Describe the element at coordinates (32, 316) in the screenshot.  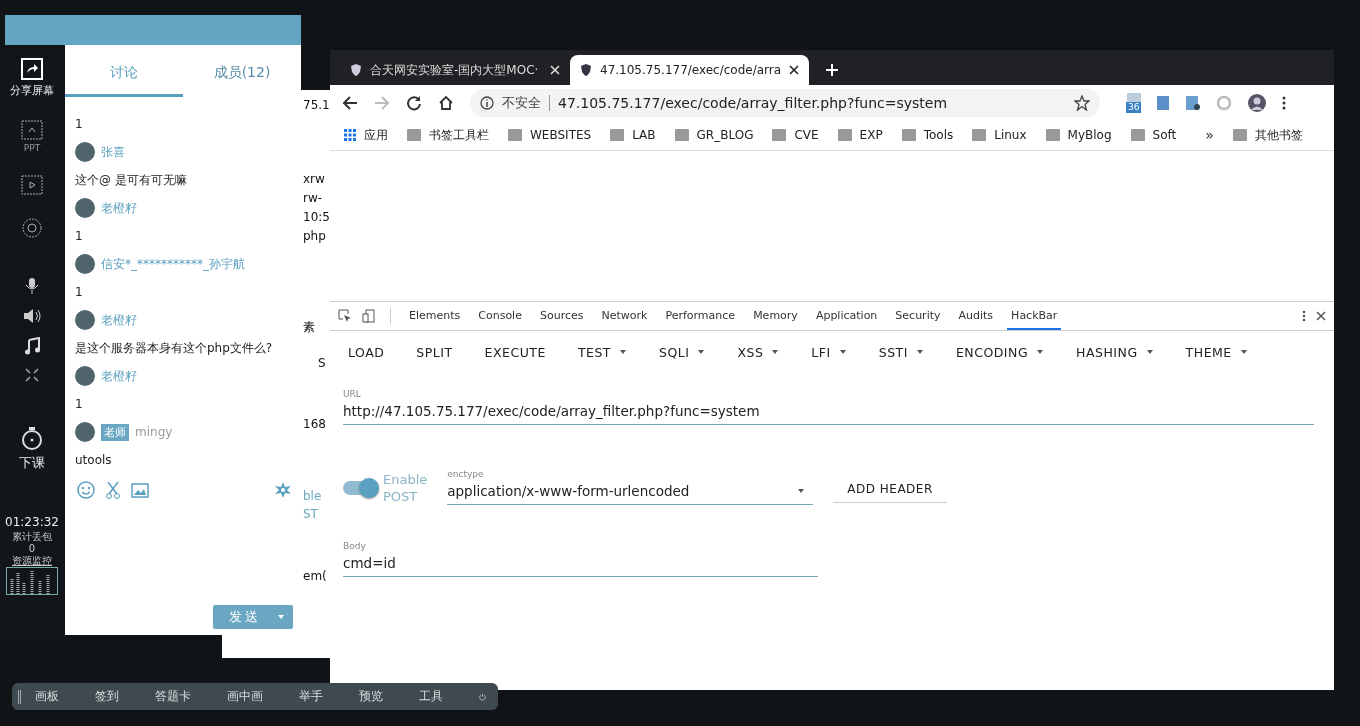
I see `speaker-icon` at that location.